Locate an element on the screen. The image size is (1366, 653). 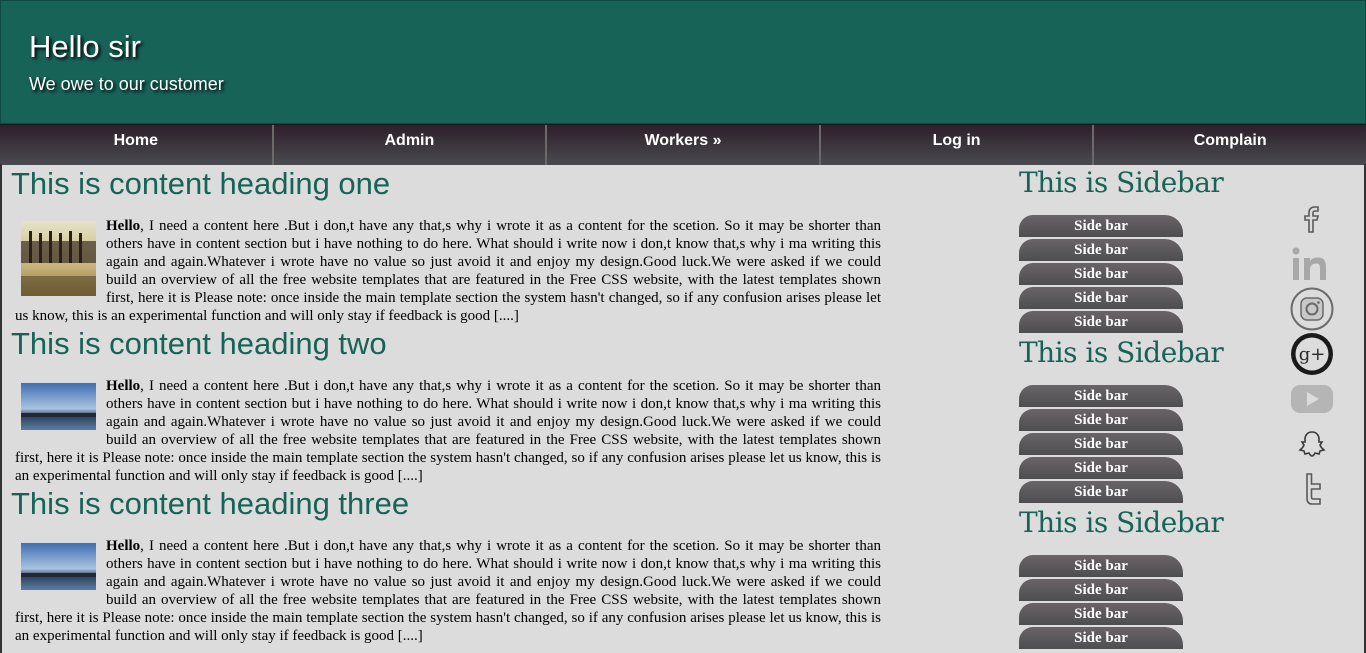
nav-workers: Workers » is located at coordinates (684, 145).